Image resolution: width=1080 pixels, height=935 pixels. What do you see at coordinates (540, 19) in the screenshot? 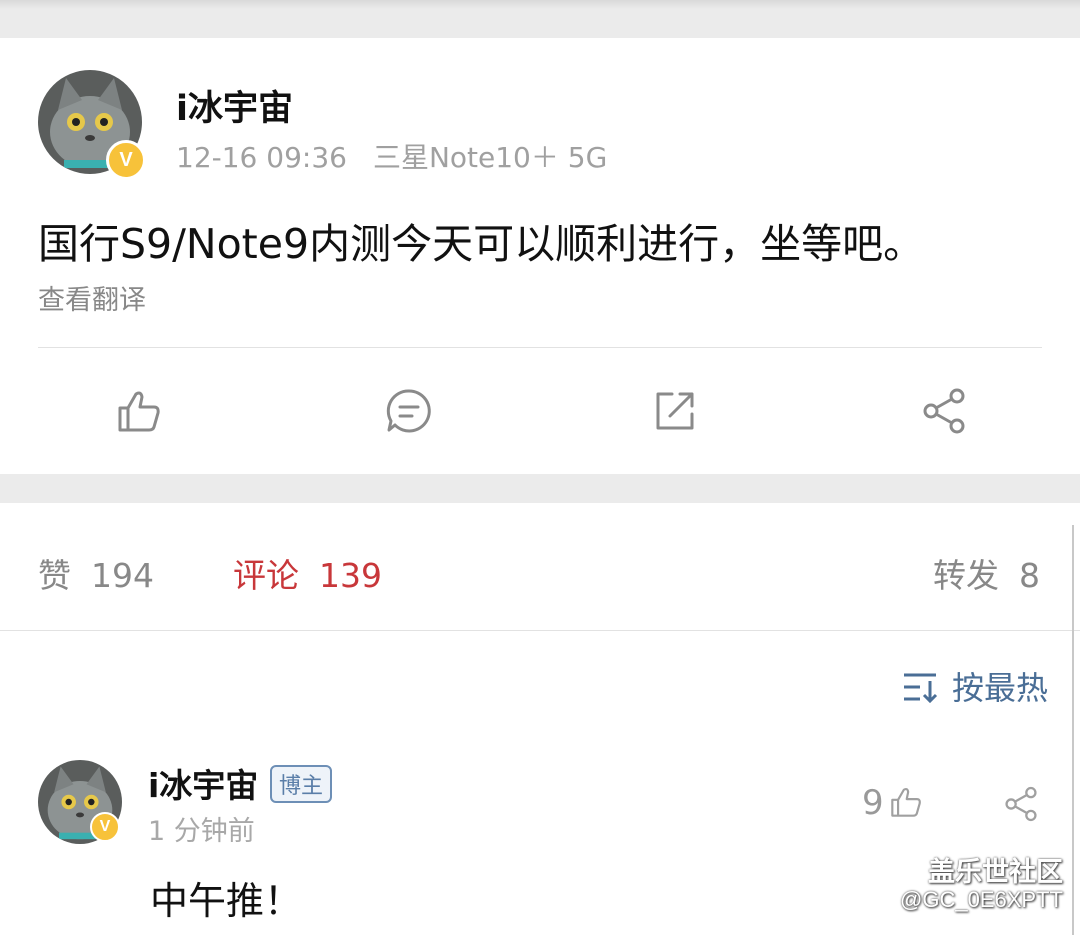
I see `top-gap` at bounding box center [540, 19].